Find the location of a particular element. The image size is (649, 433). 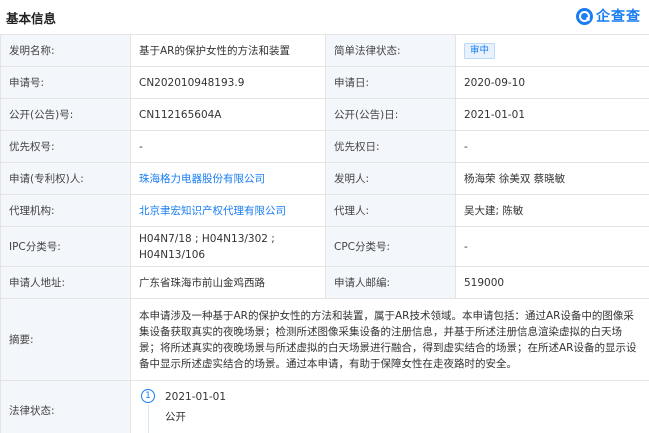

cpc-label: CPC分类号: is located at coordinates (390, 246).